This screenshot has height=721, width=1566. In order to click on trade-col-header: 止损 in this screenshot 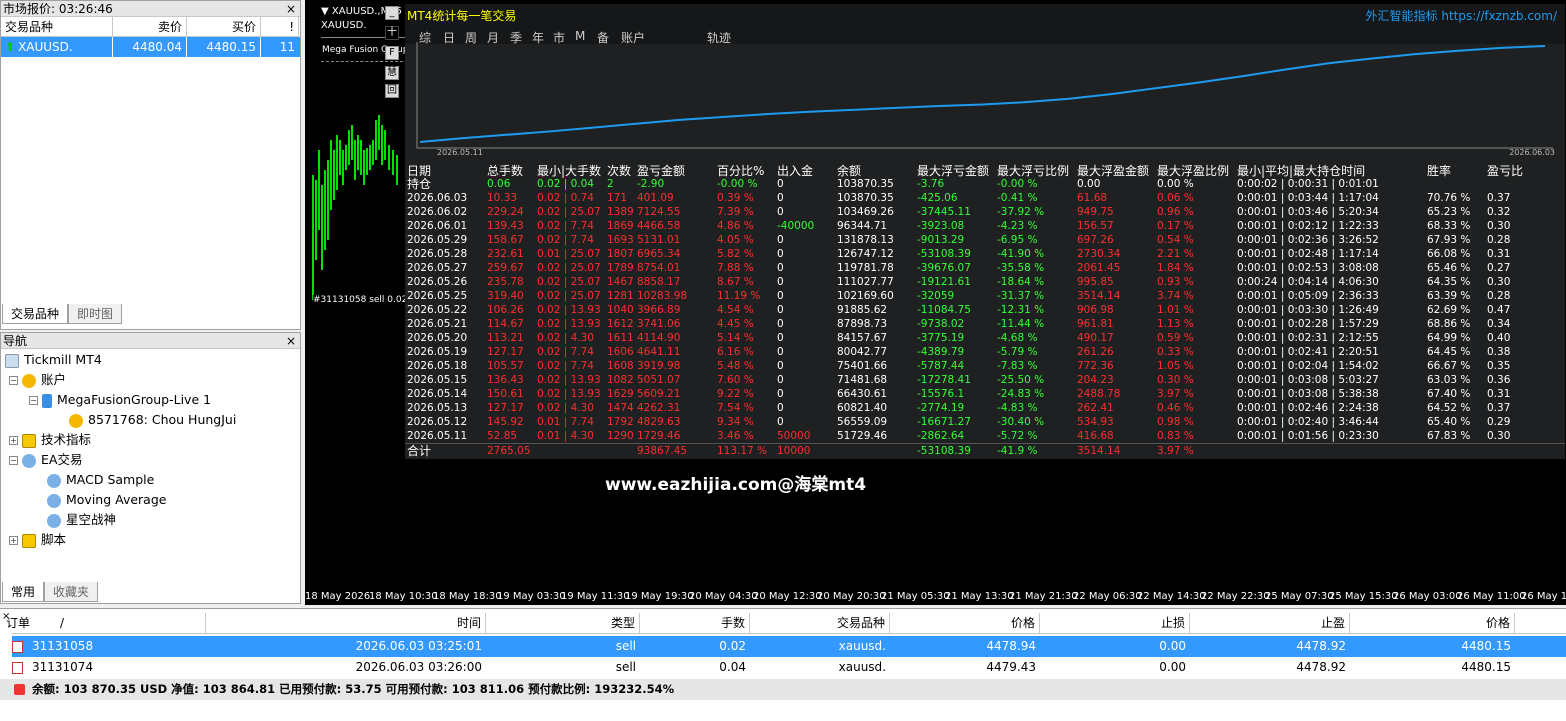, I will do `click(1115, 623)`.